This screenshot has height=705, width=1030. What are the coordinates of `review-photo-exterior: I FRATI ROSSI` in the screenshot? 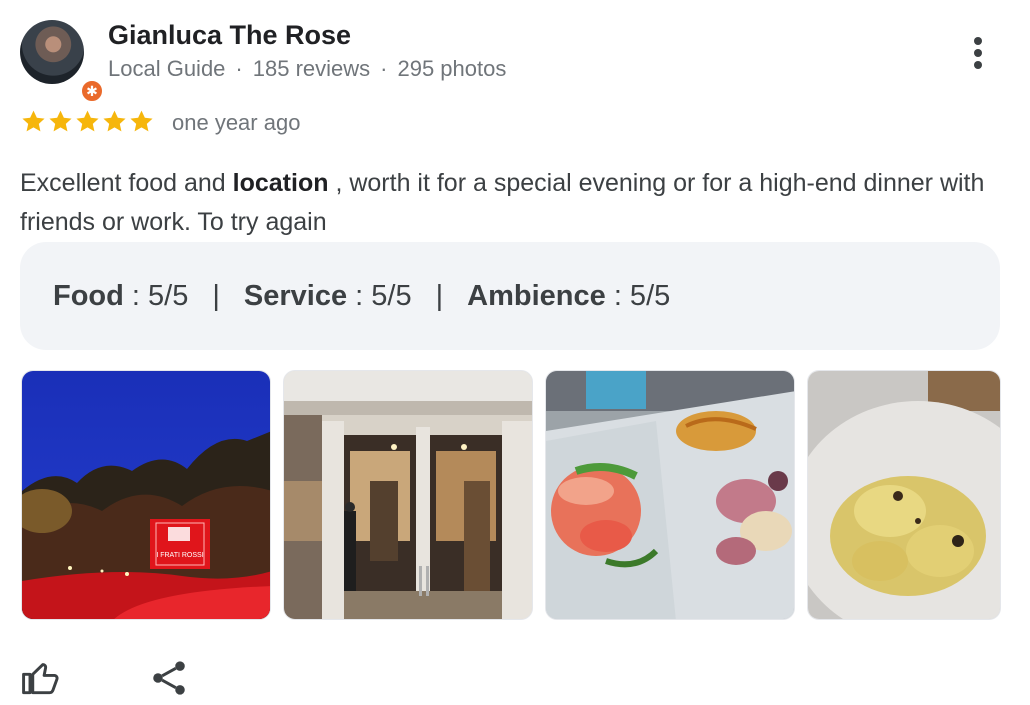 It's located at (146, 495).